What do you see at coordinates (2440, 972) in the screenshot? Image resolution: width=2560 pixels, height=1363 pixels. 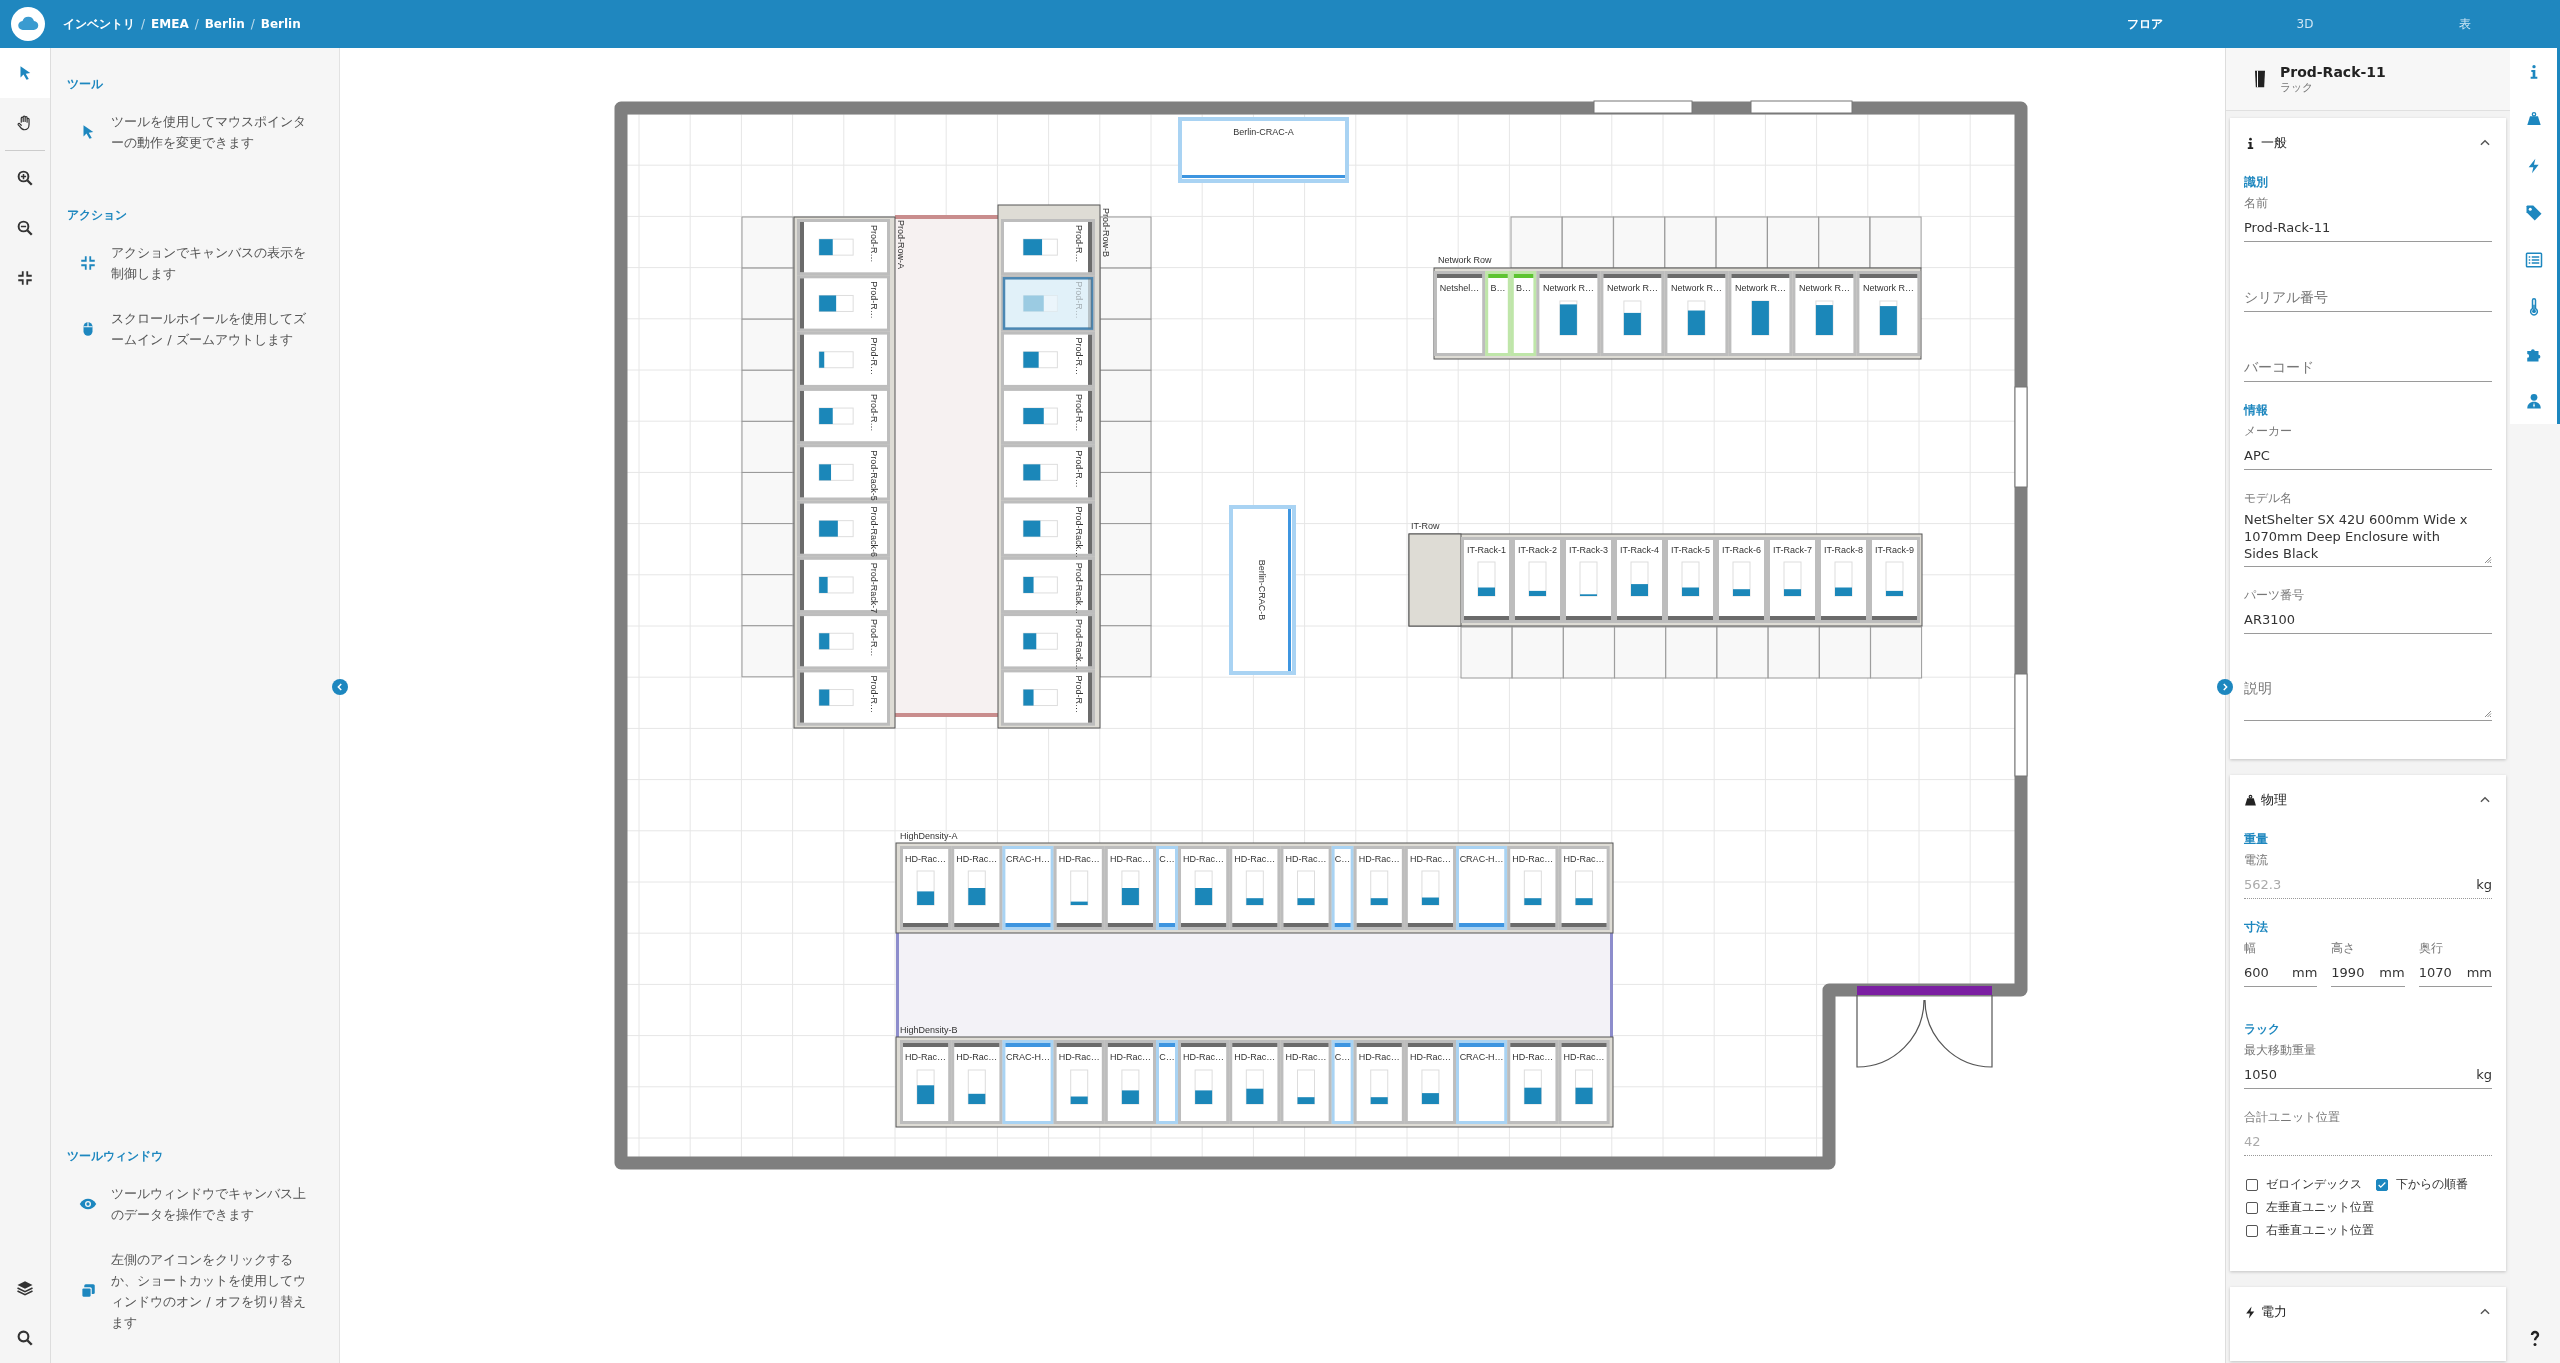 I see `text-field: 1070` at bounding box center [2440, 972].